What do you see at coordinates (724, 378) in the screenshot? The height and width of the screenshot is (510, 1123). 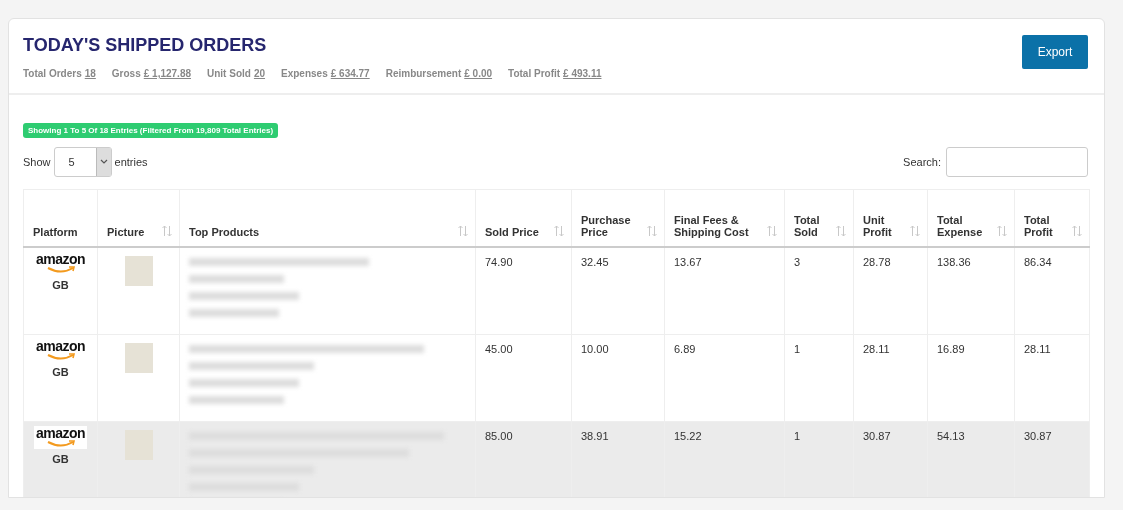 I see `table-cell: 6.89` at bounding box center [724, 378].